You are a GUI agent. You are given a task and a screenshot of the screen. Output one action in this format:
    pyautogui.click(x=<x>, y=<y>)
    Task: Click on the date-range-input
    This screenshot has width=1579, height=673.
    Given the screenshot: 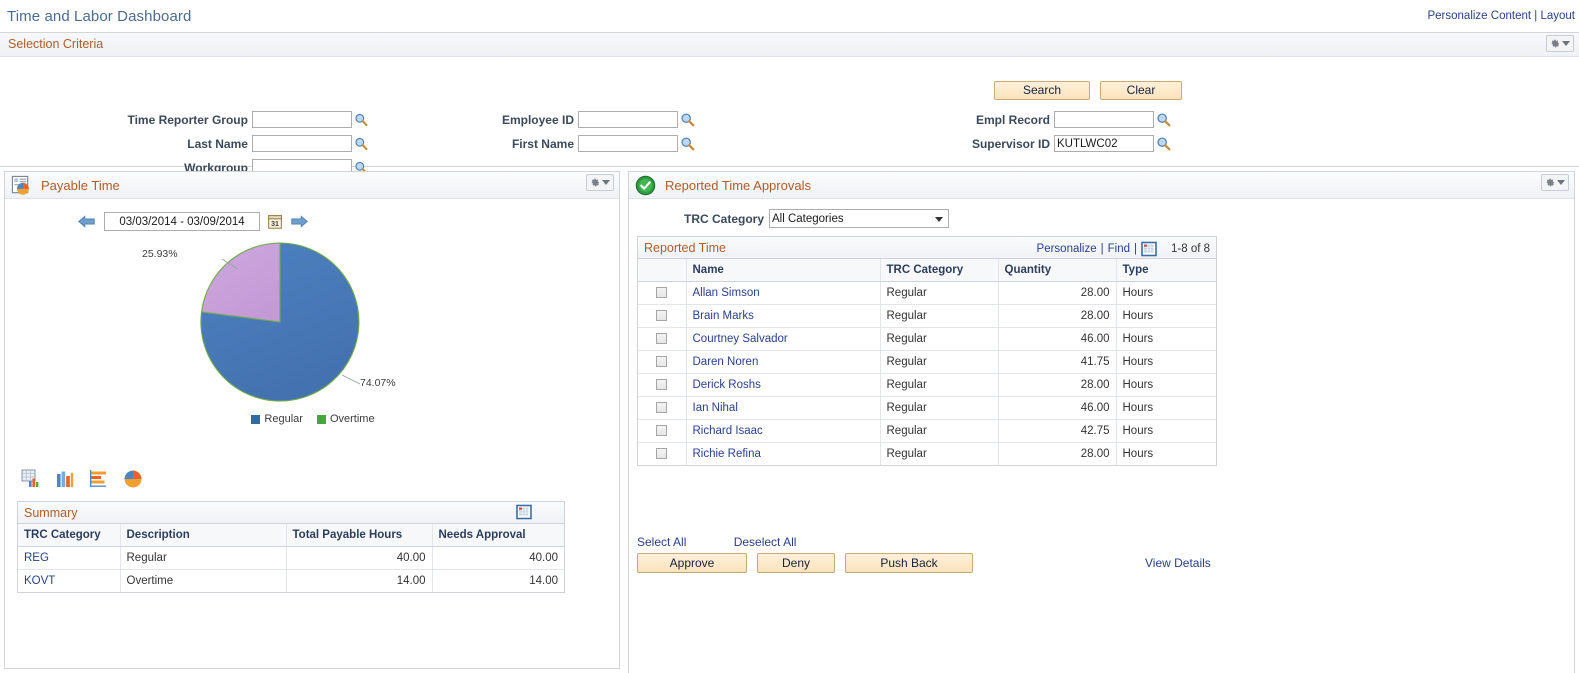 What is the action you would take?
    pyautogui.click(x=182, y=221)
    